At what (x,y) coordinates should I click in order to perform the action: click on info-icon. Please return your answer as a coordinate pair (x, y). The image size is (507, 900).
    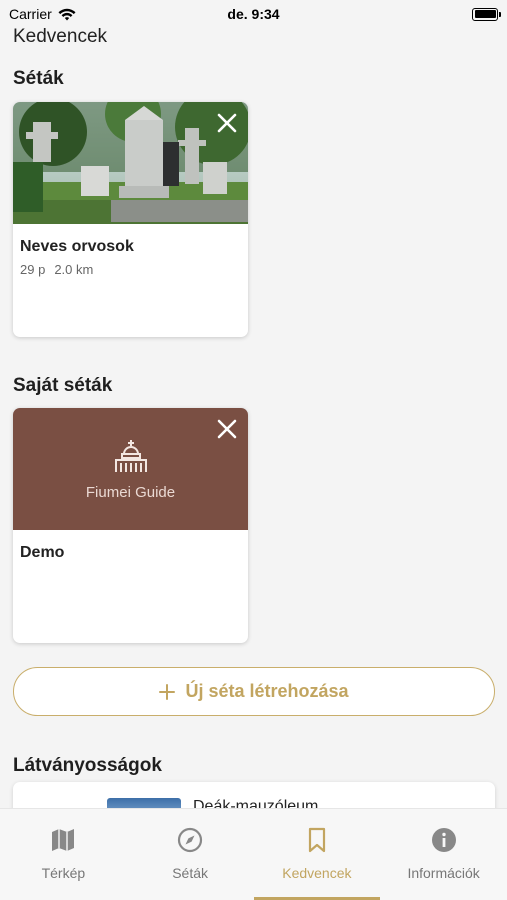
    Looking at the image, I should click on (443, 840).